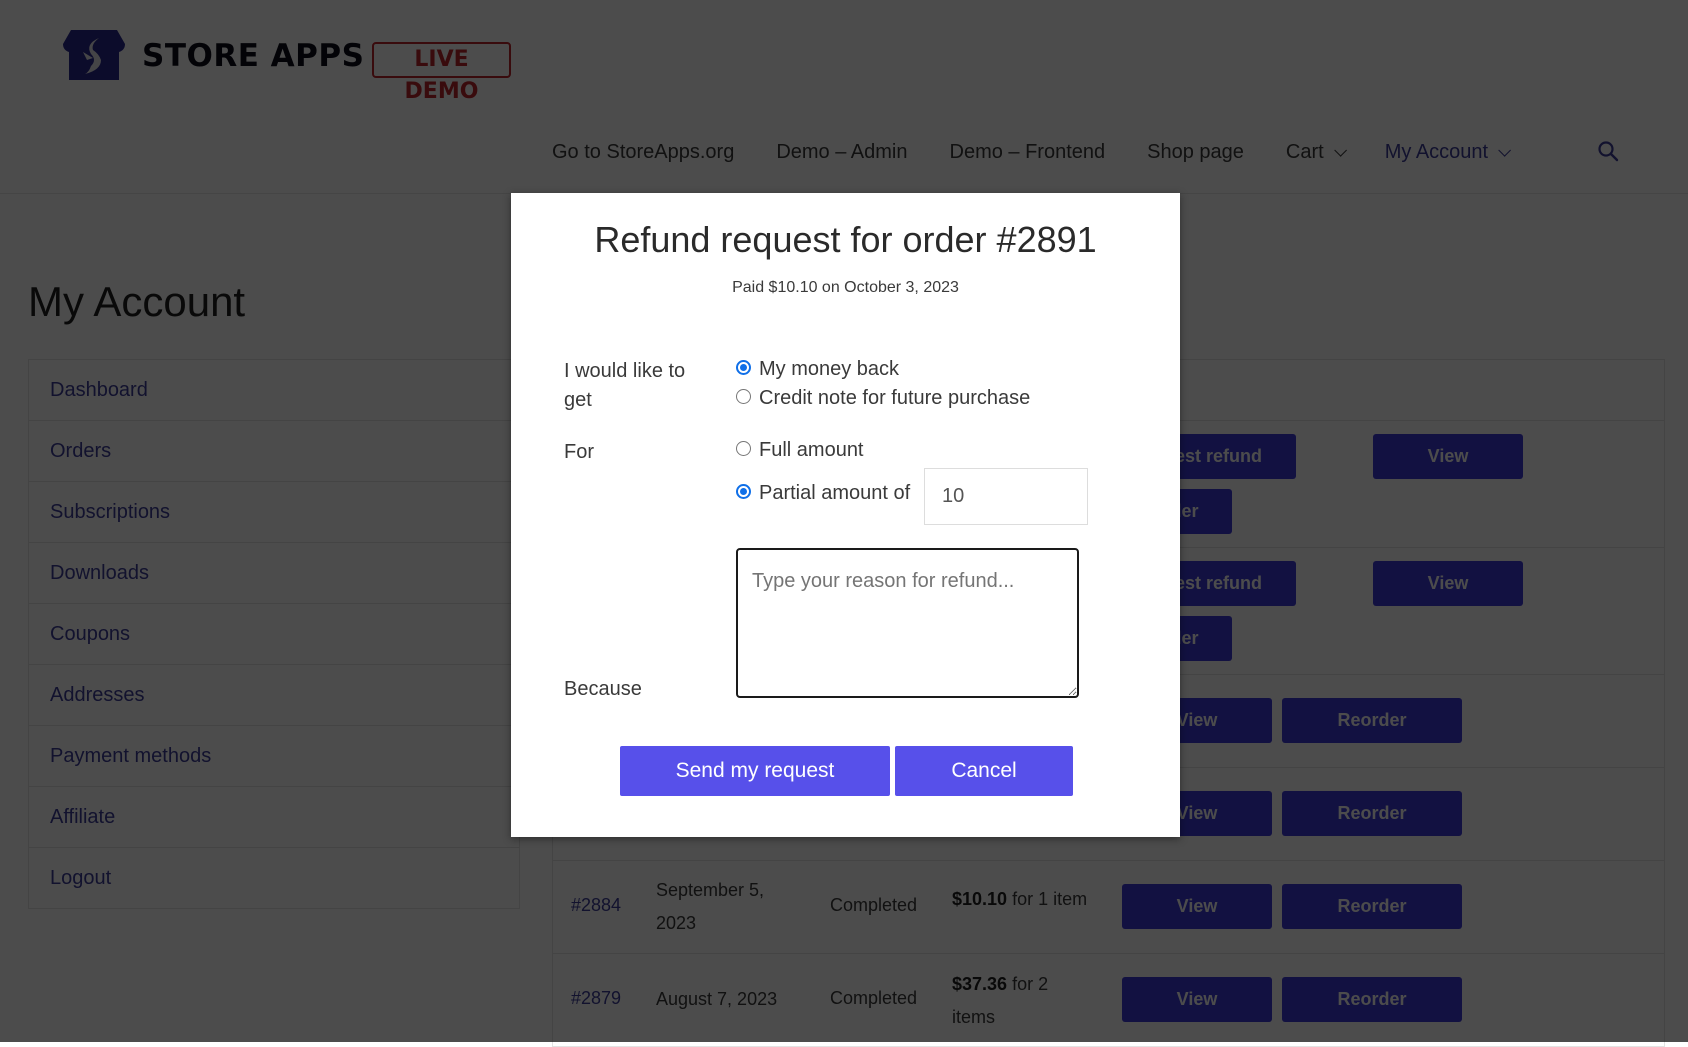  What do you see at coordinates (907, 623) in the screenshot?
I see `refund-reason-textarea` at bounding box center [907, 623].